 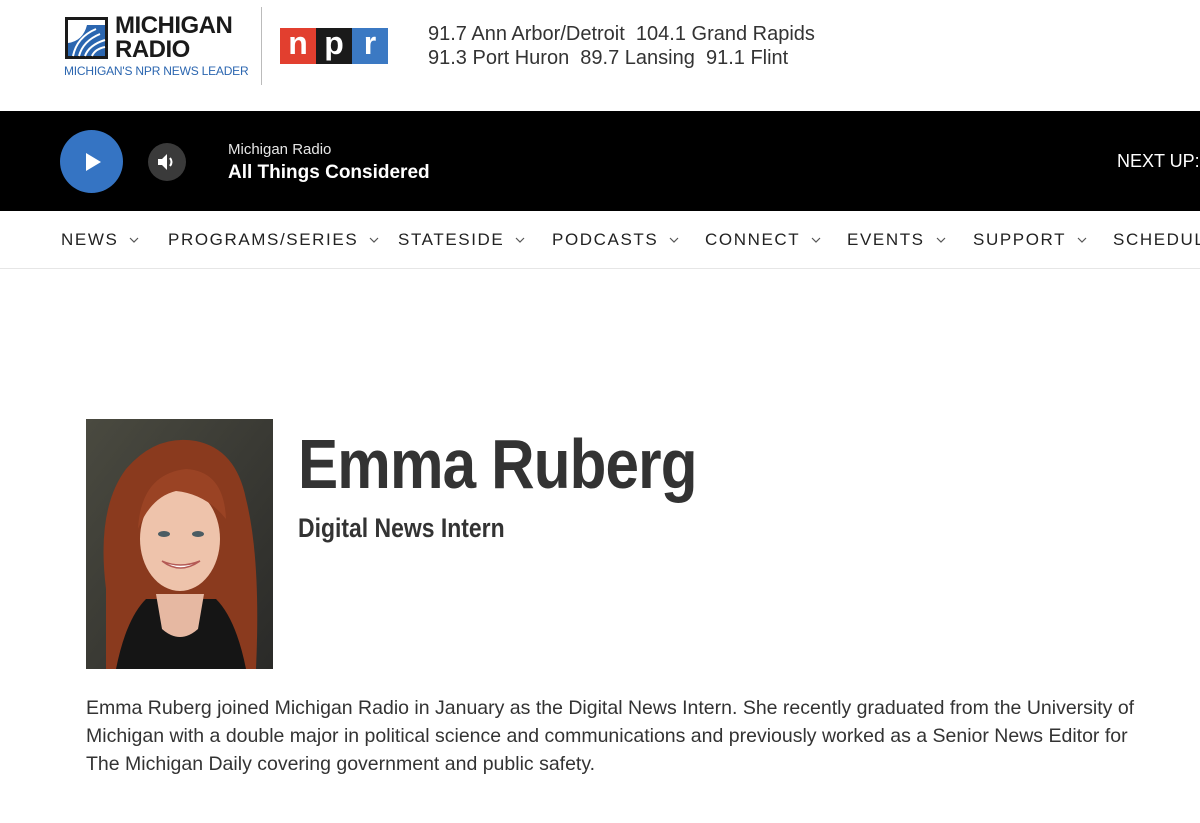 I want to click on nav-item-news: NEWS, so click(x=100, y=239).